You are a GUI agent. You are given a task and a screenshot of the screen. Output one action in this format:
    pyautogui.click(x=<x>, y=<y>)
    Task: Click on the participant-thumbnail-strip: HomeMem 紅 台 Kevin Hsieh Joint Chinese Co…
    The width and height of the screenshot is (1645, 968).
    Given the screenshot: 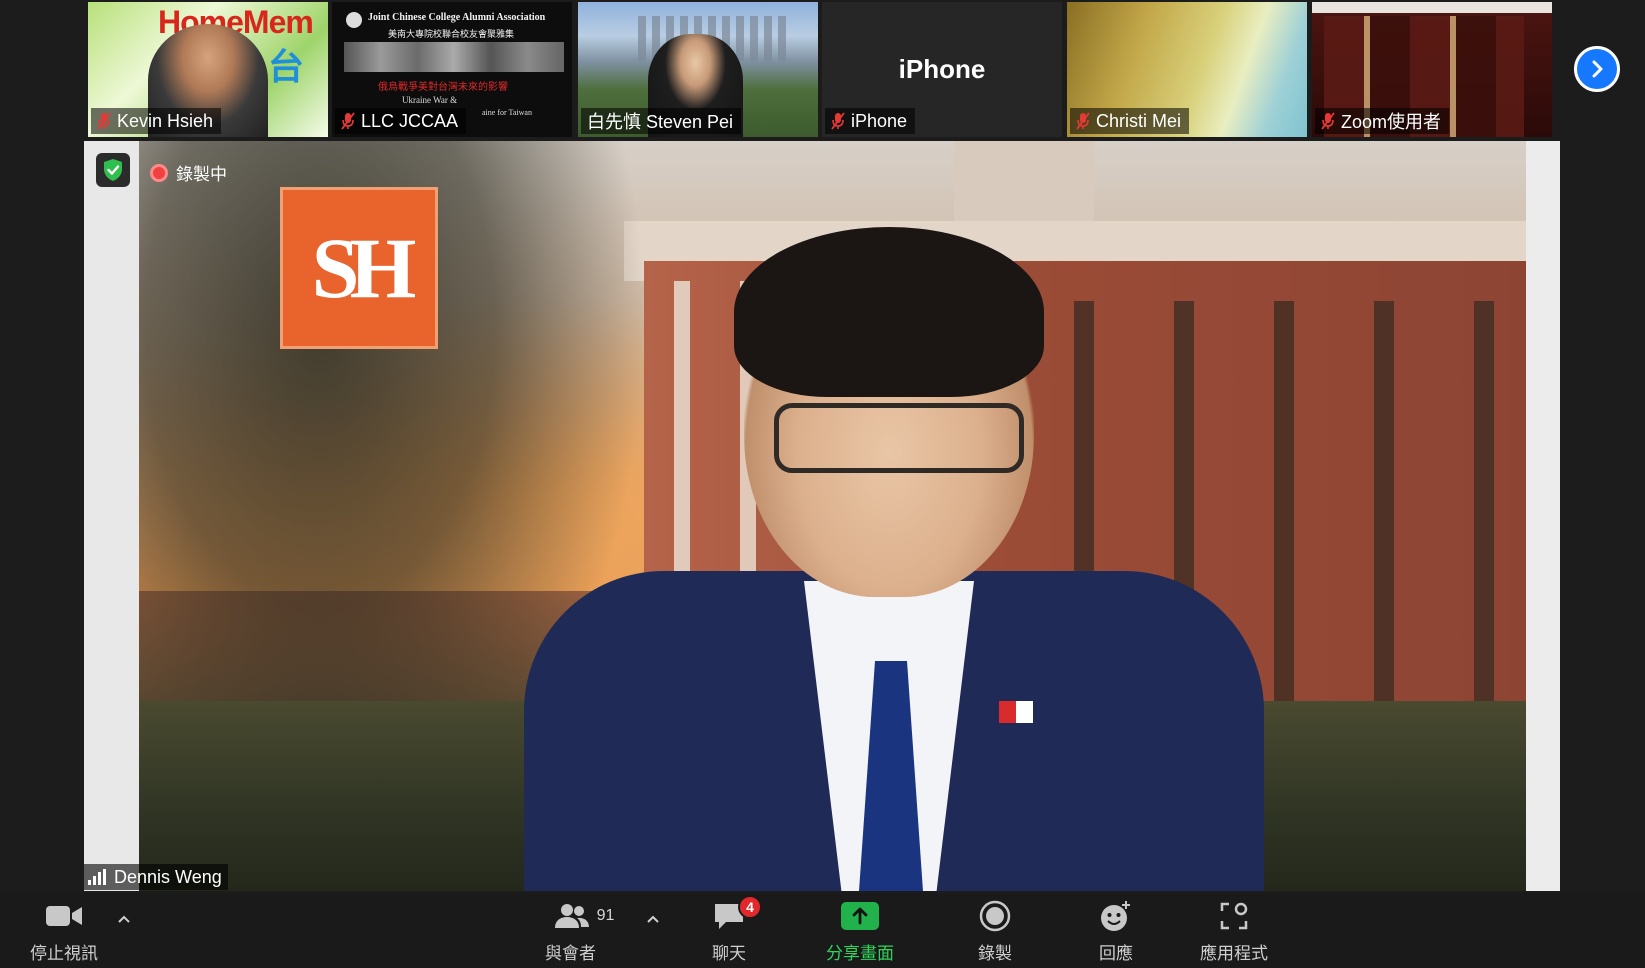 What is the action you would take?
    pyautogui.click(x=822, y=69)
    